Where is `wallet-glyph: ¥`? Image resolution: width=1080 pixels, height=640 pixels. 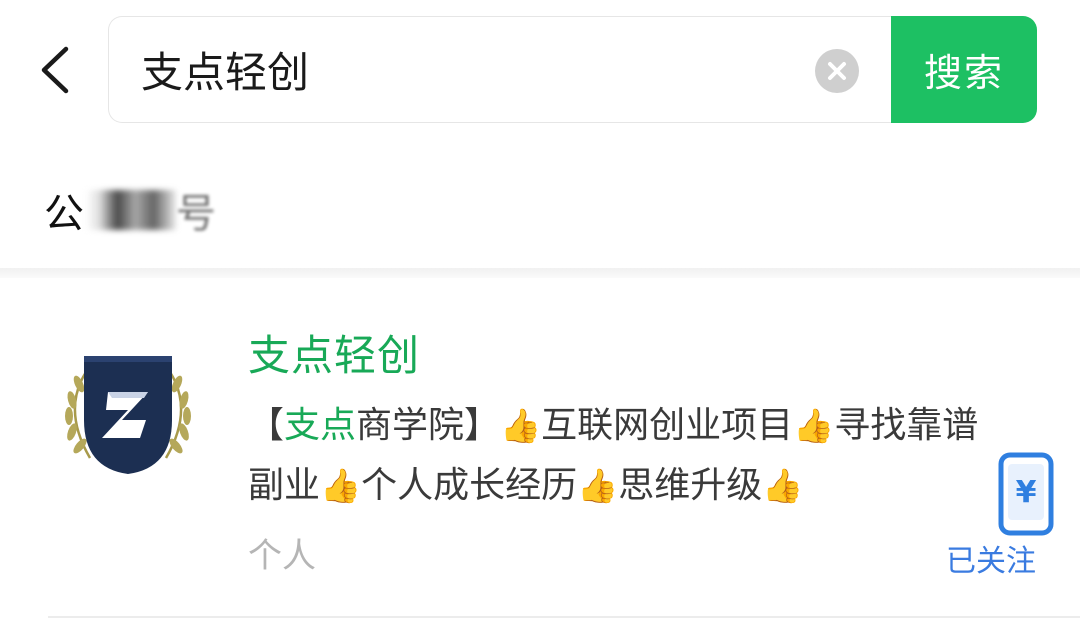 wallet-glyph: ¥ is located at coordinates (1026, 492).